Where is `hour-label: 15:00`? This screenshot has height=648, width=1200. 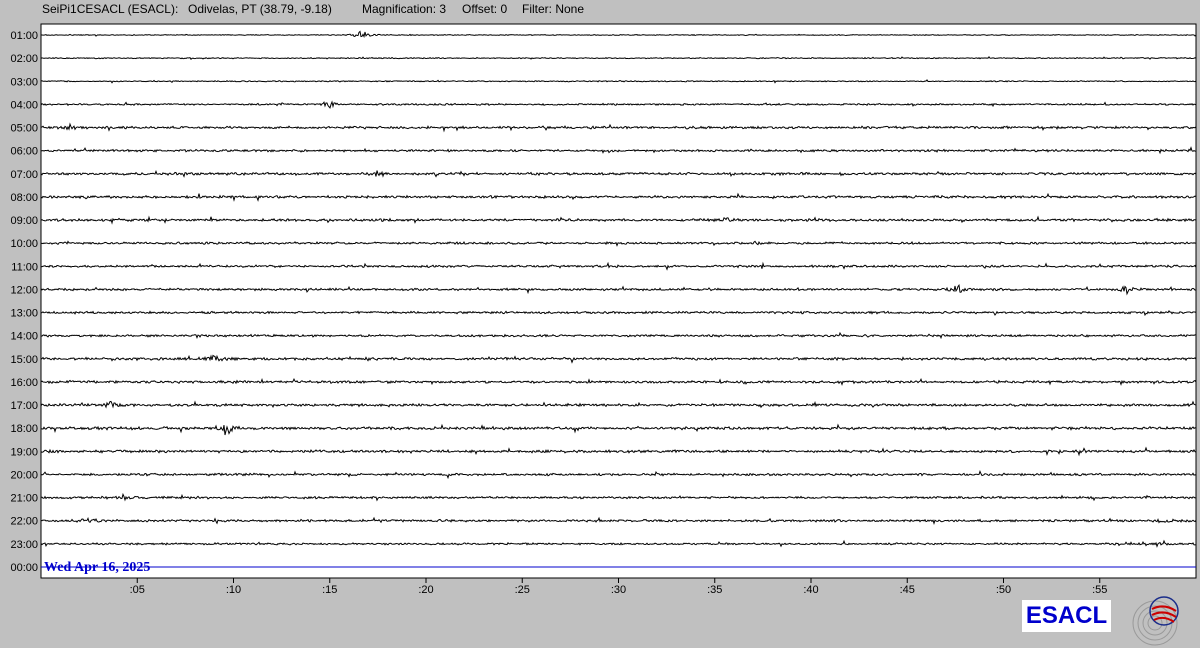 hour-label: 15:00 is located at coordinates (24, 360).